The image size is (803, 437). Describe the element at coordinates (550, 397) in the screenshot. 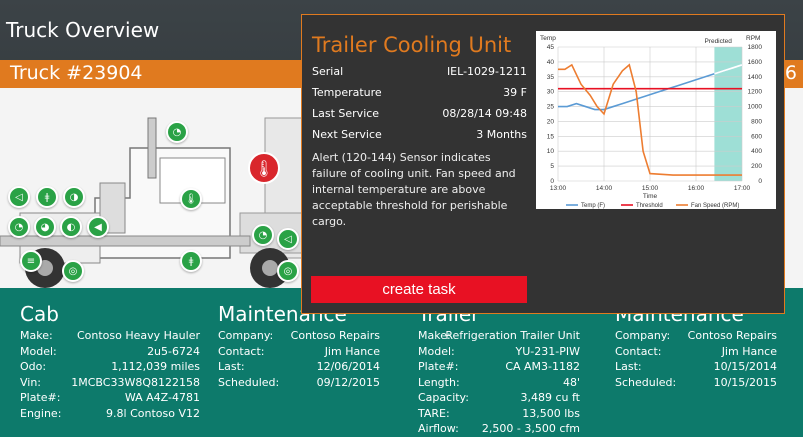

I see `info-value: 3,489 cu ft` at that location.